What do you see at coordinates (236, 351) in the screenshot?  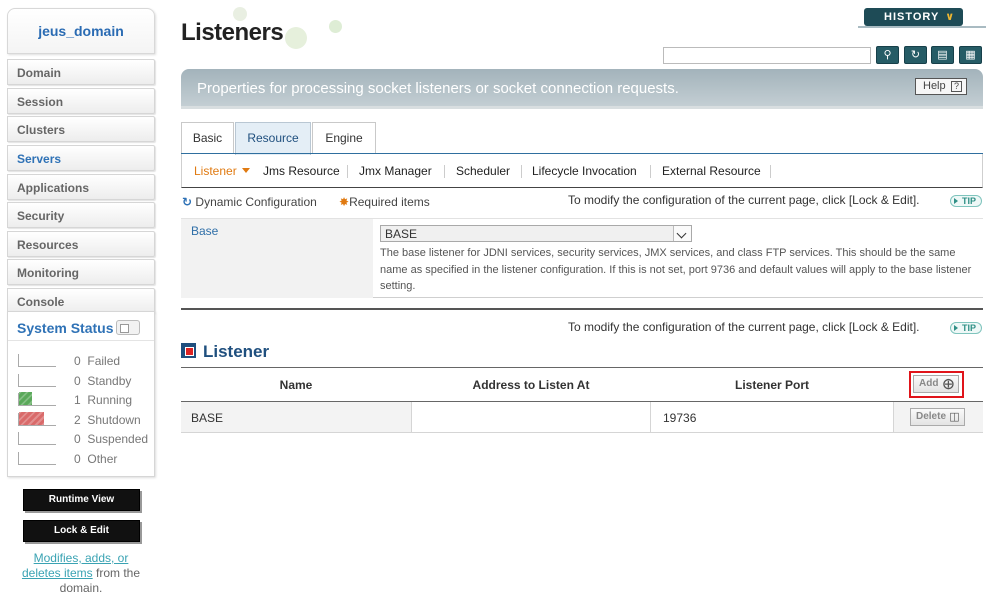 I see `section-title-text: Listener` at bounding box center [236, 351].